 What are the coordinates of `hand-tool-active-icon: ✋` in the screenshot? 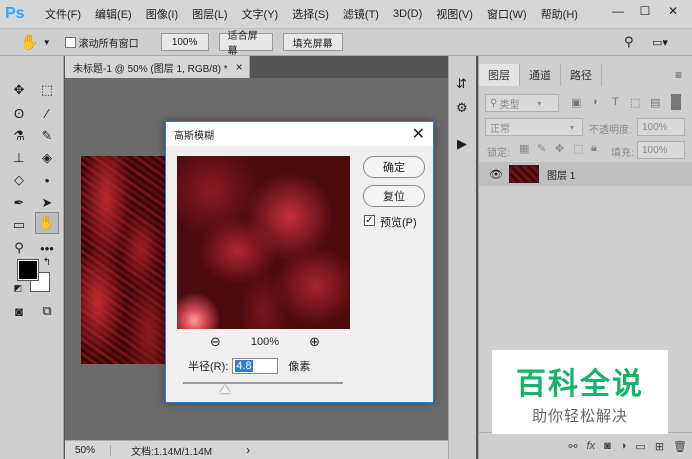 It's located at (47, 223).